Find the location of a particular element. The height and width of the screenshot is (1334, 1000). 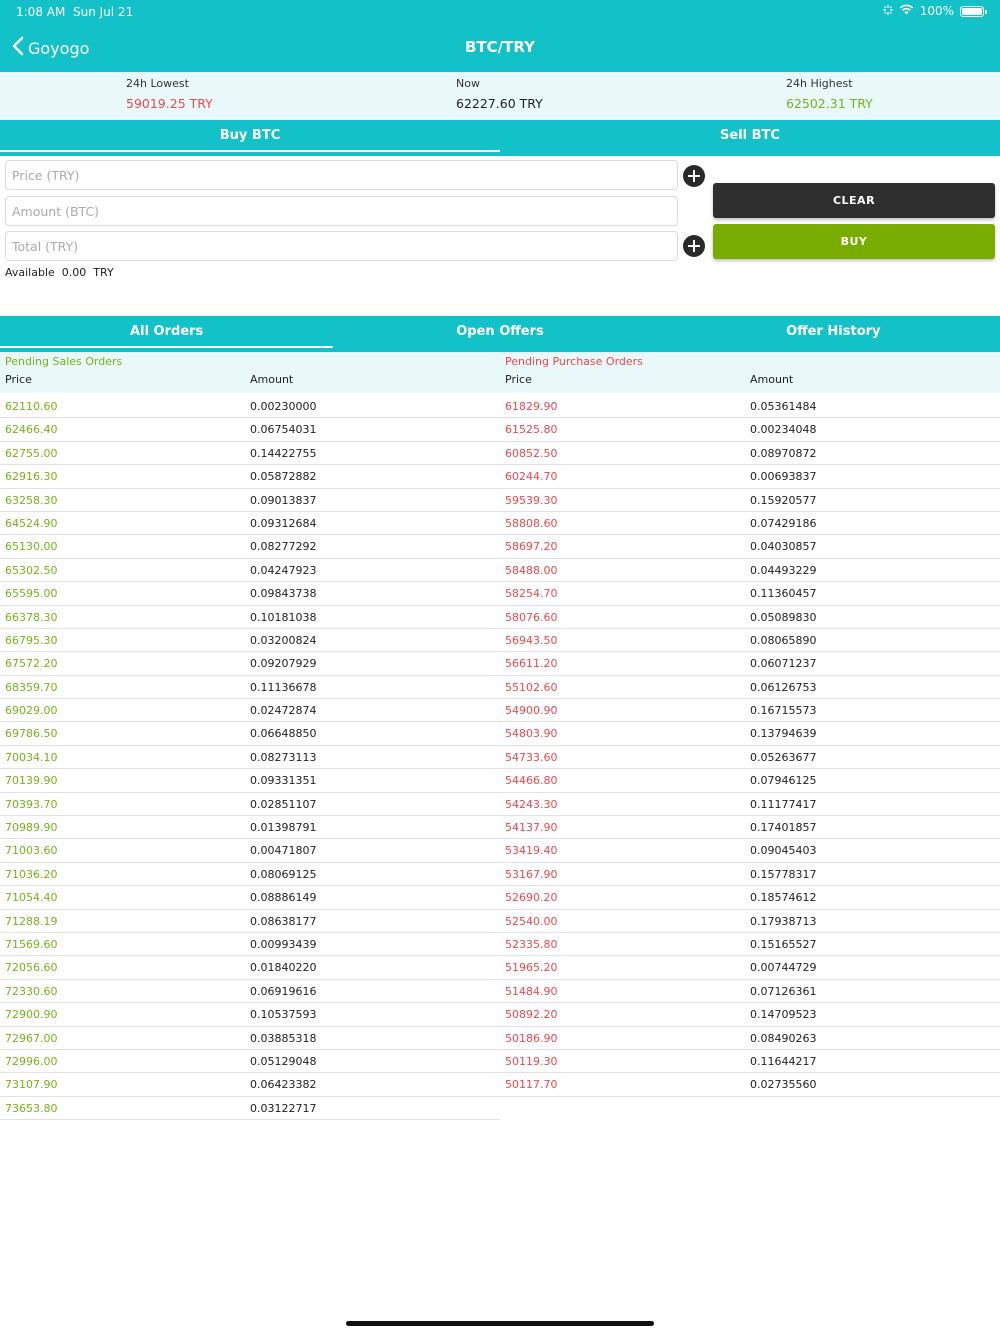

table-row: 66378.30 0.10181038 is located at coordinates (250, 617).